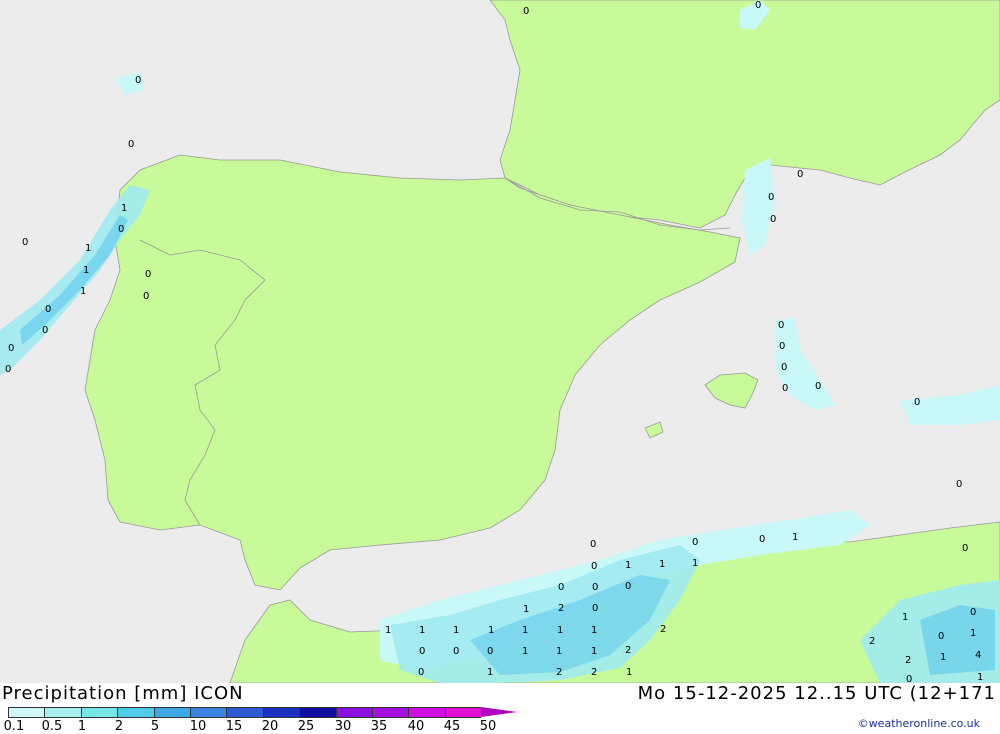 The image size is (1000, 734). I want to click on legend-label: 15, so click(234, 726).